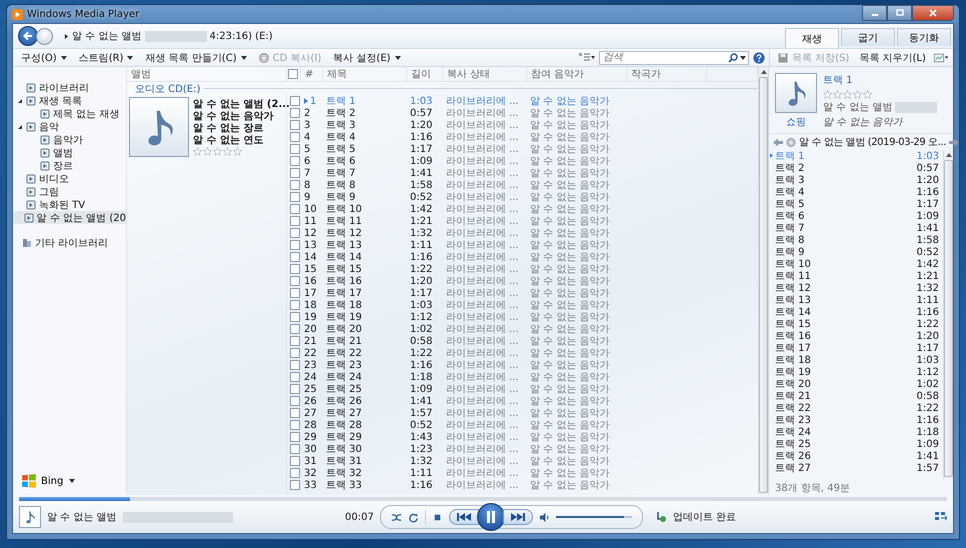 The height and width of the screenshot is (548, 966). Describe the element at coordinates (365, 293) in the screenshot. I see `track-title: 트랙 17` at that location.